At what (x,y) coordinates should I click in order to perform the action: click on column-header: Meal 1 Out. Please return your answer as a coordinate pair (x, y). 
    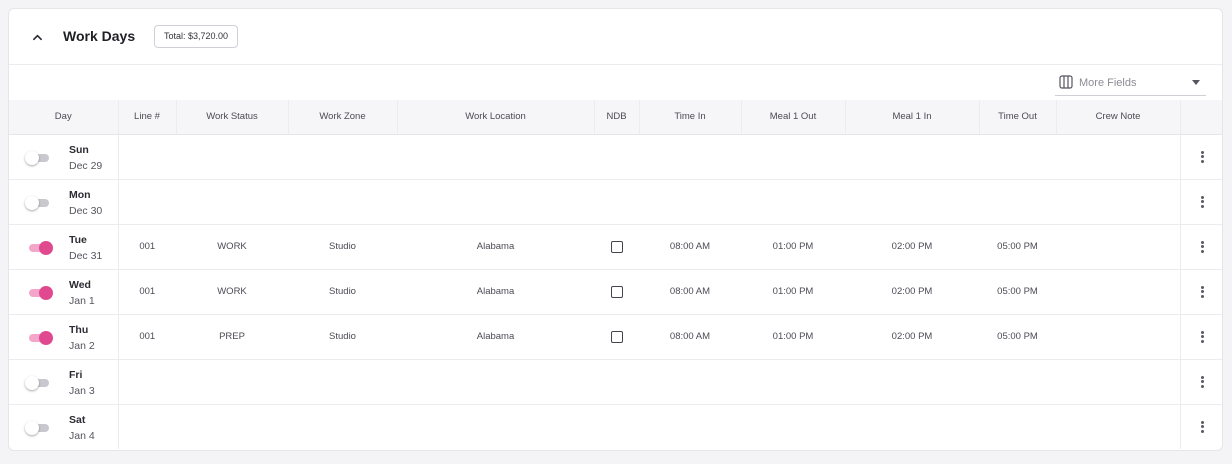
    Looking at the image, I should click on (793, 117).